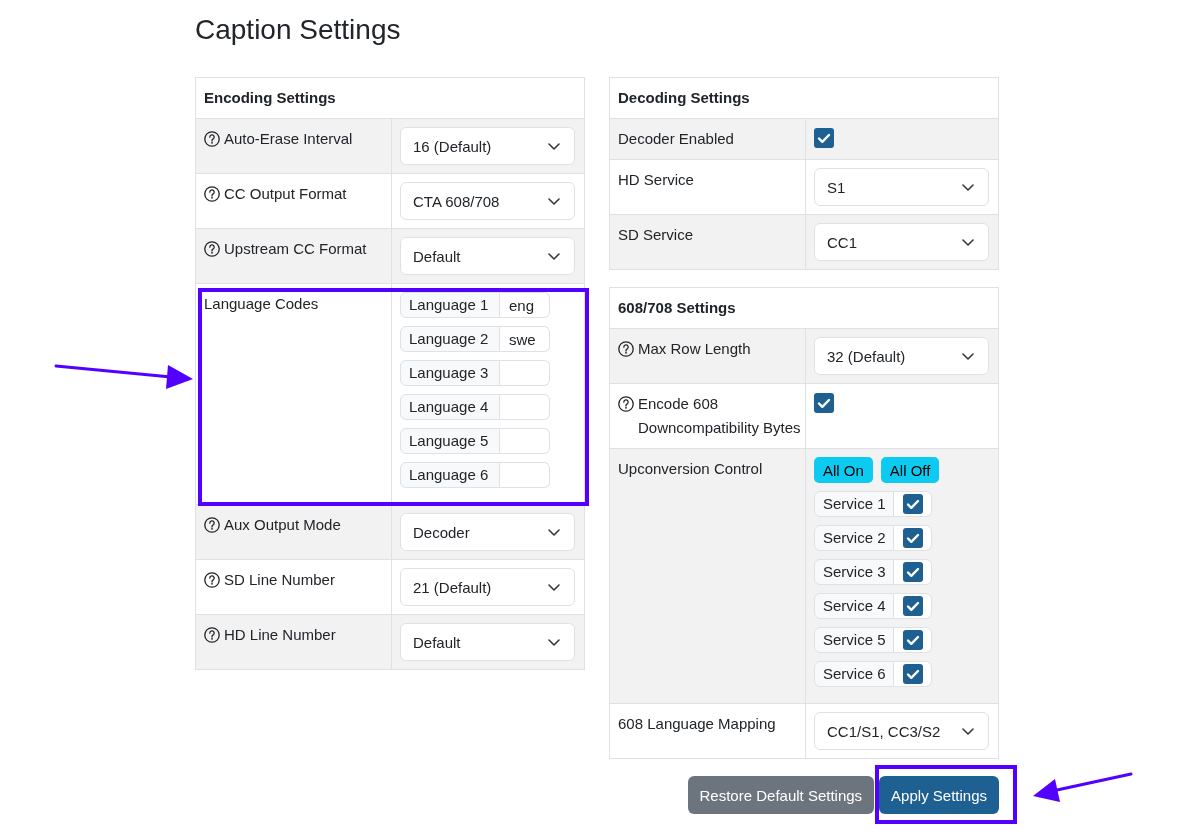  I want to click on toggle-all-button: All Off, so click(910, 470).